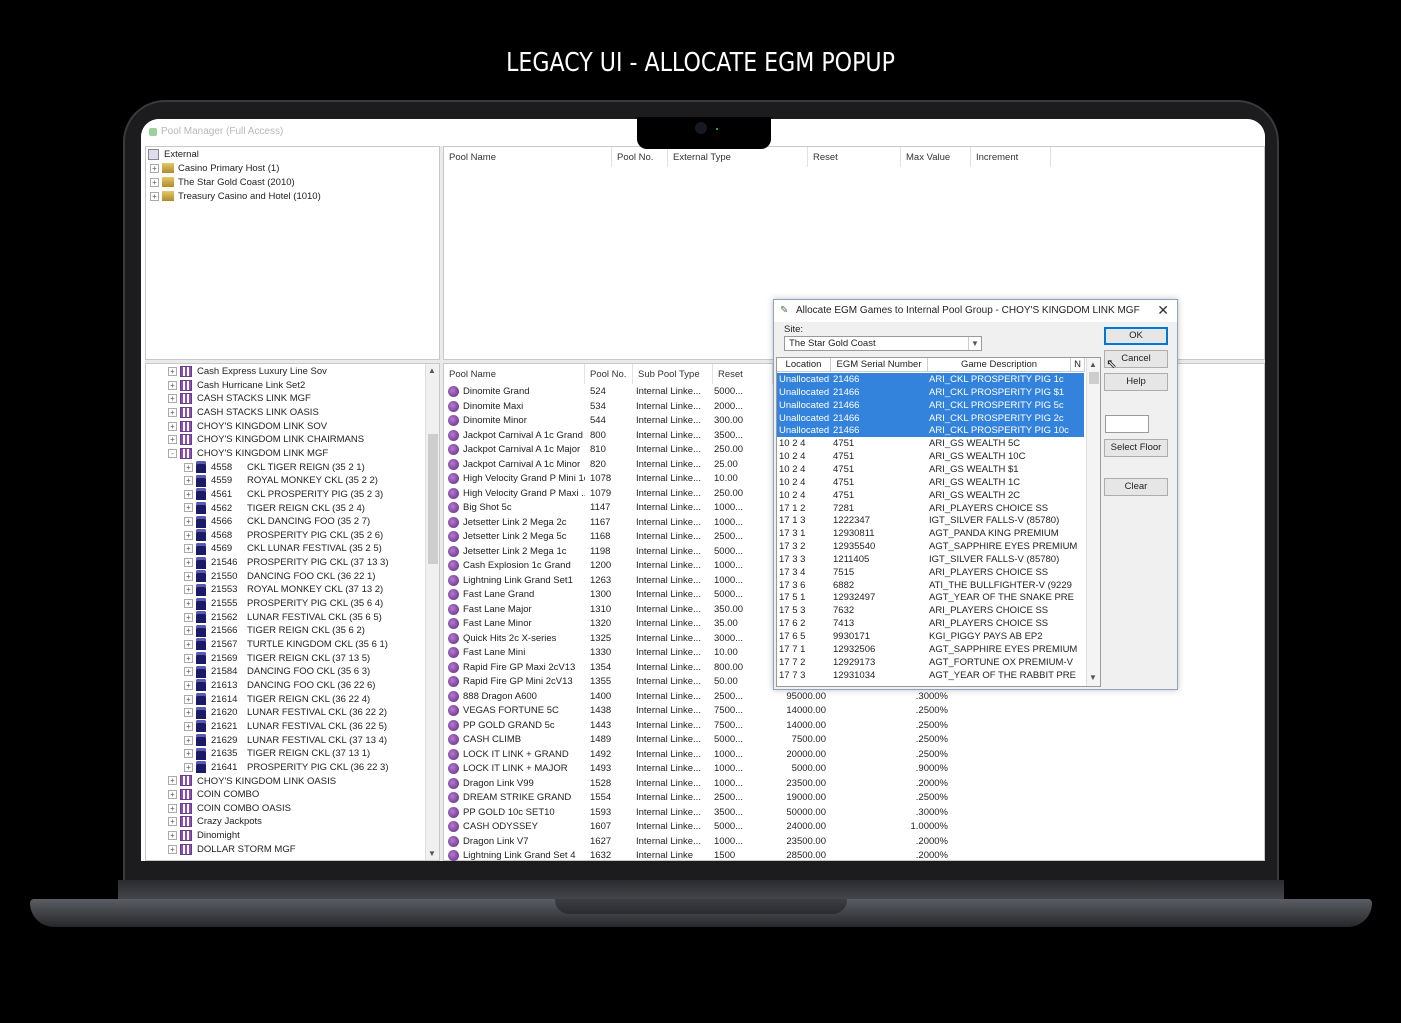 Image resolution: width=1401 pixels, height=1023 pixels. I want to click on egm-row: 17 5 3 7632 ARI_PLAYERS CHOICE SS, so click(930, 610).